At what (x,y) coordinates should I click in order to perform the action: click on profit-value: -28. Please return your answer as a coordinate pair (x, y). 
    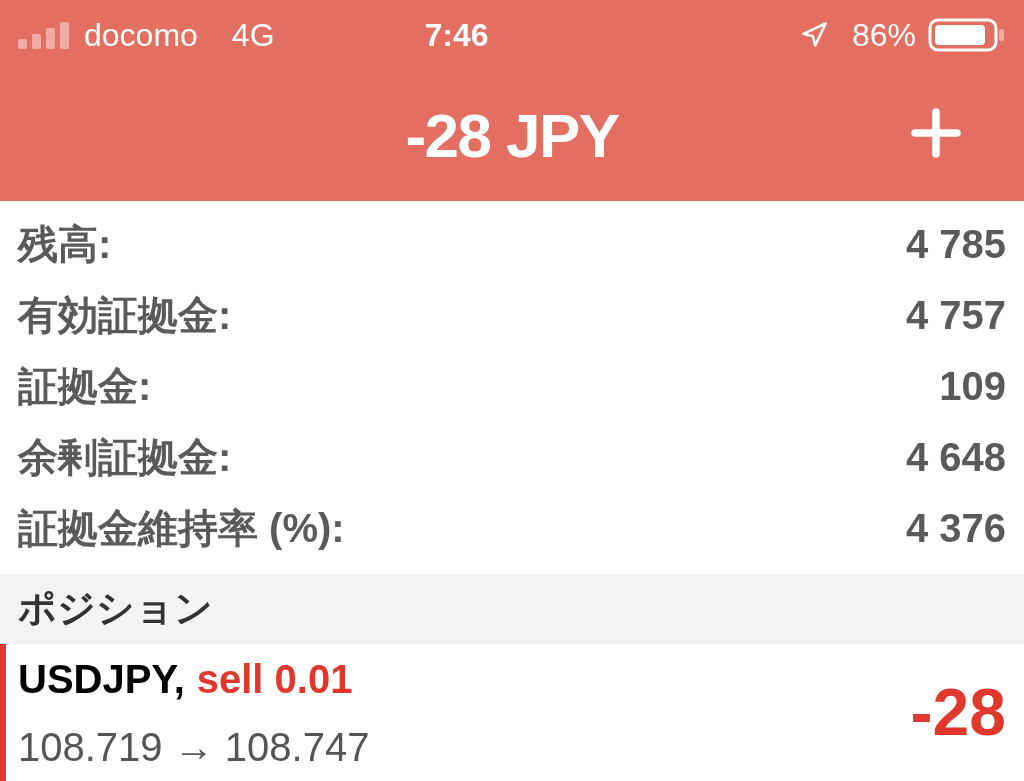
    Looking at the image, I should click on (958, 712).